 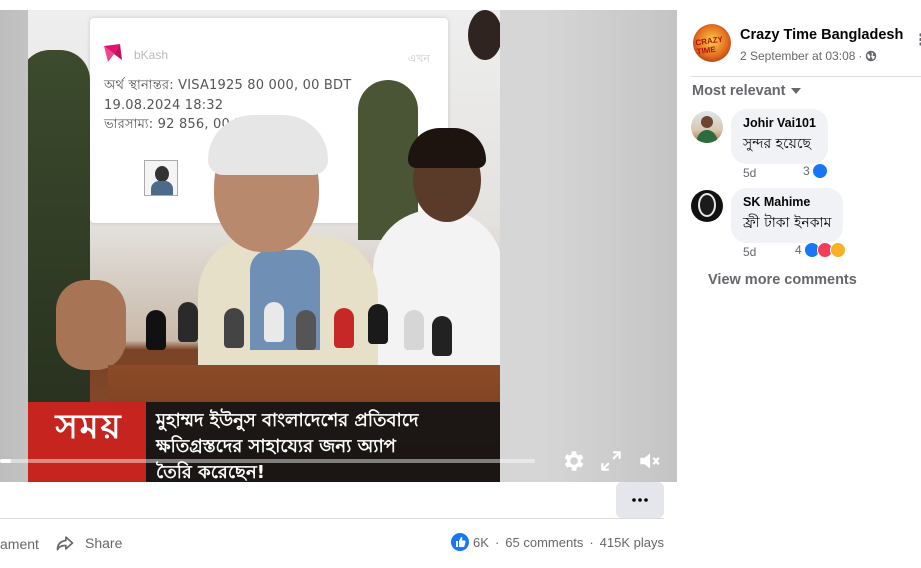 What do you see at coordinates (649, 461) in the screenshot?
I see `volume-muted-icon` at bounding box center [649, 461].